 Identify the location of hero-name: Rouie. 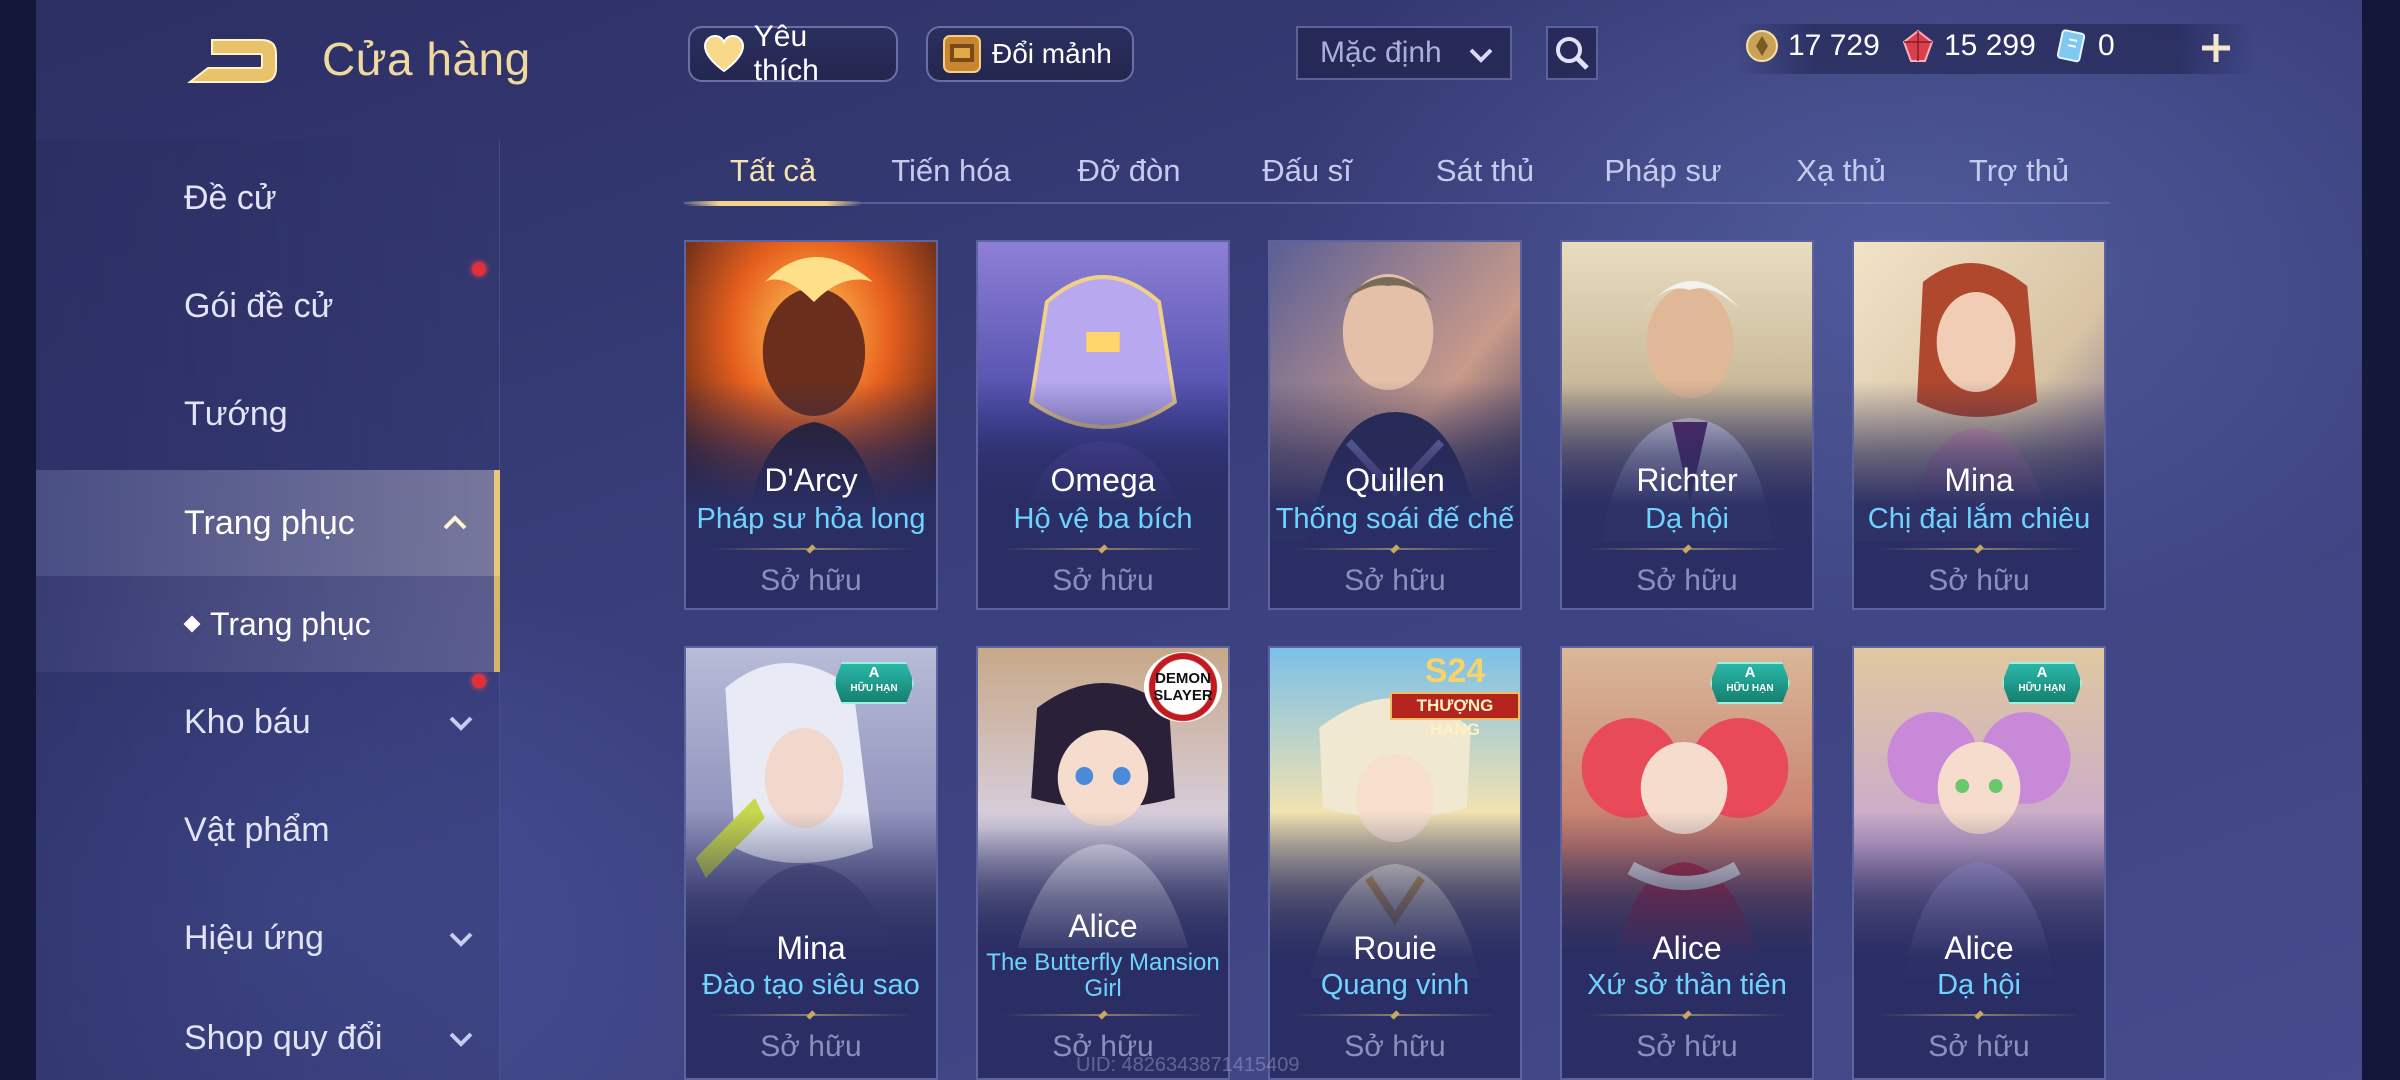
(1395, 948).